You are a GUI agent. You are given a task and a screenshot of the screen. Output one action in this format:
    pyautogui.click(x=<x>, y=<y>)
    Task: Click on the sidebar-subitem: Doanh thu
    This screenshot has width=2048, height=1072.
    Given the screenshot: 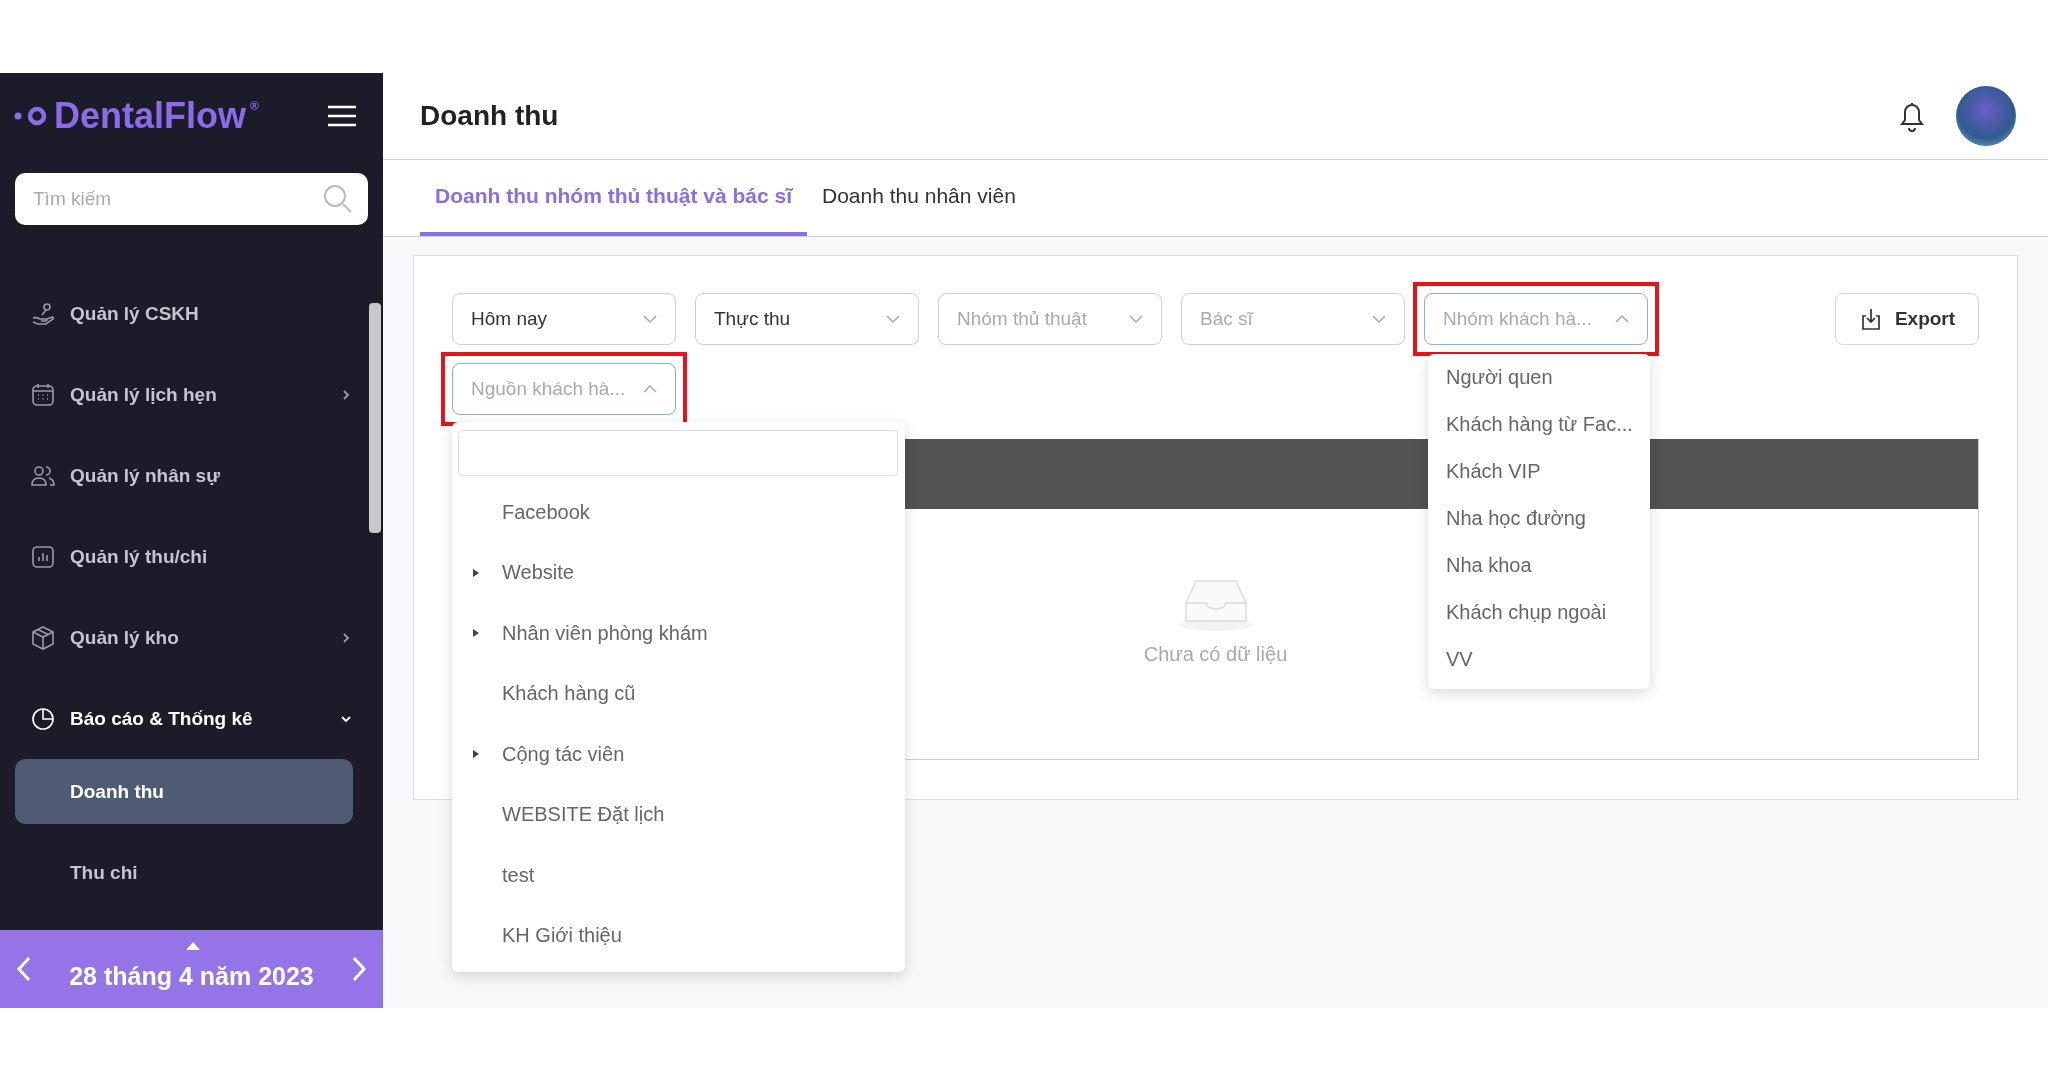 What is the action you would take?
    pyautogui.click(x=184, y=791)
    